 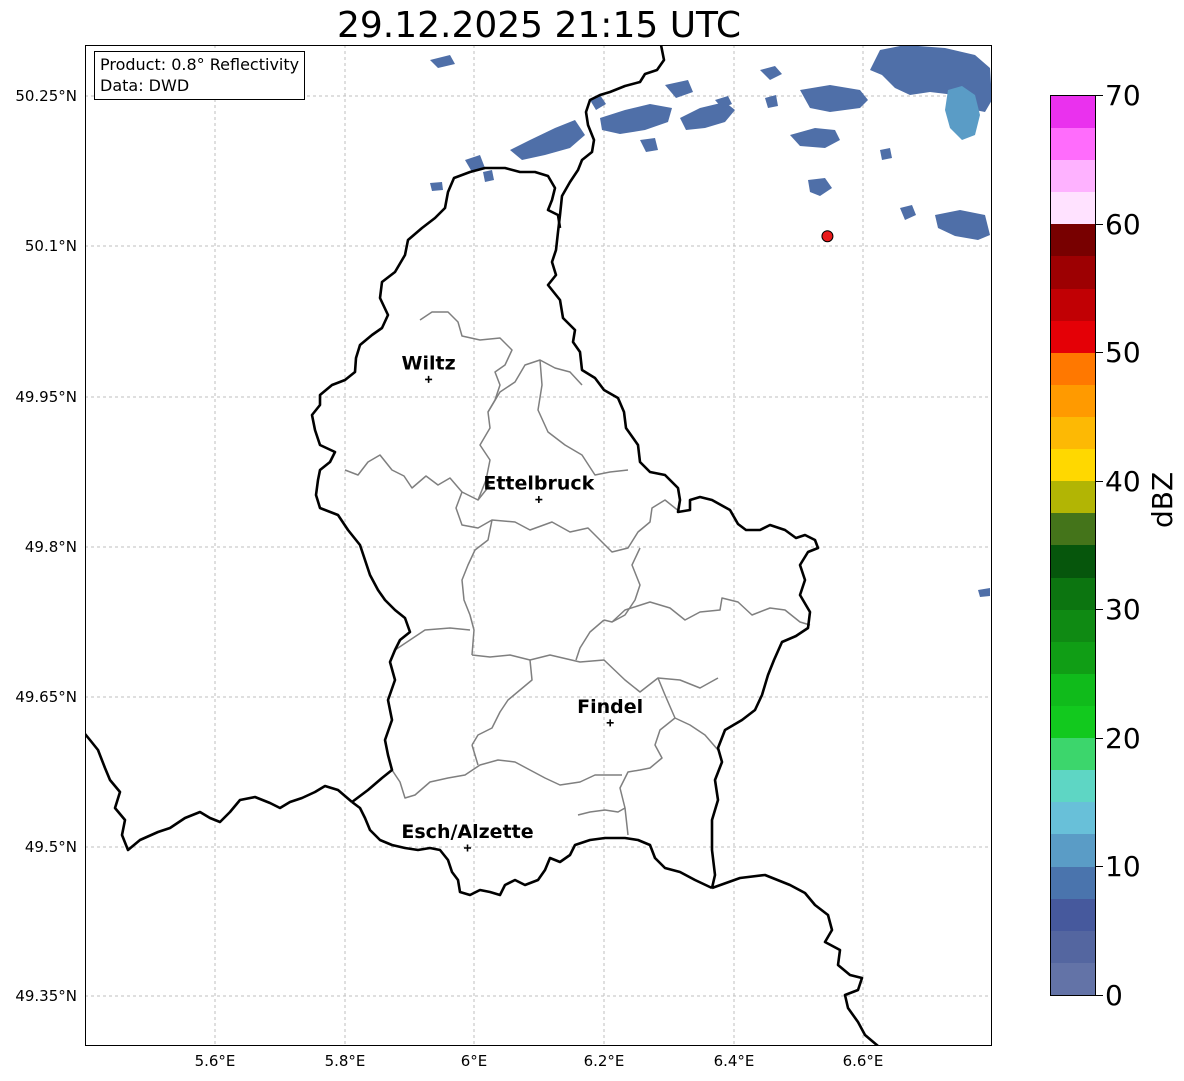 I want to click on city-label: Wiltz, so click(x=429, y=363).